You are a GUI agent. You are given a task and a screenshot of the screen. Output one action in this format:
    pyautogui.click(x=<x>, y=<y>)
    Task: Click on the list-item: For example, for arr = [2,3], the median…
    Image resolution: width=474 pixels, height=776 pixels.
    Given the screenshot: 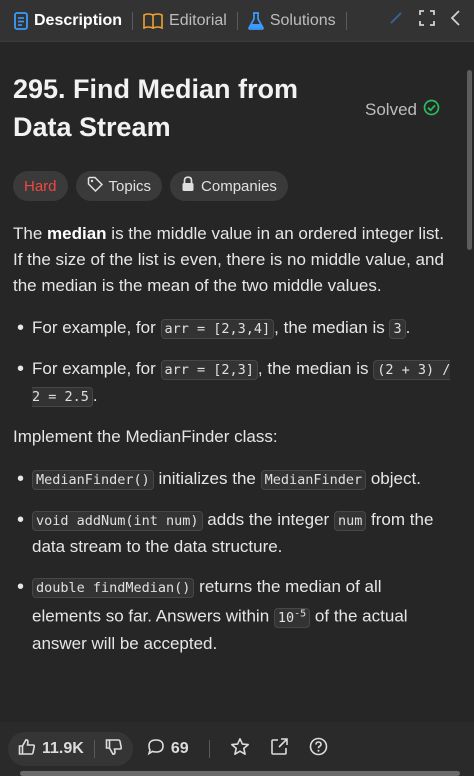 What is the action you would take?
    pyautogui.click(x=234, y=383)
    